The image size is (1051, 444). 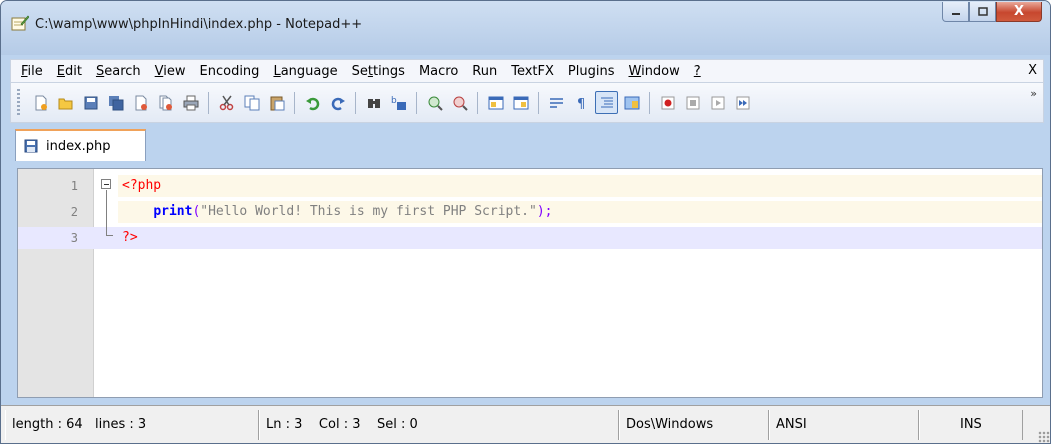 I want to click on run-macro-multiple-icon, so click(x=742, y=102).